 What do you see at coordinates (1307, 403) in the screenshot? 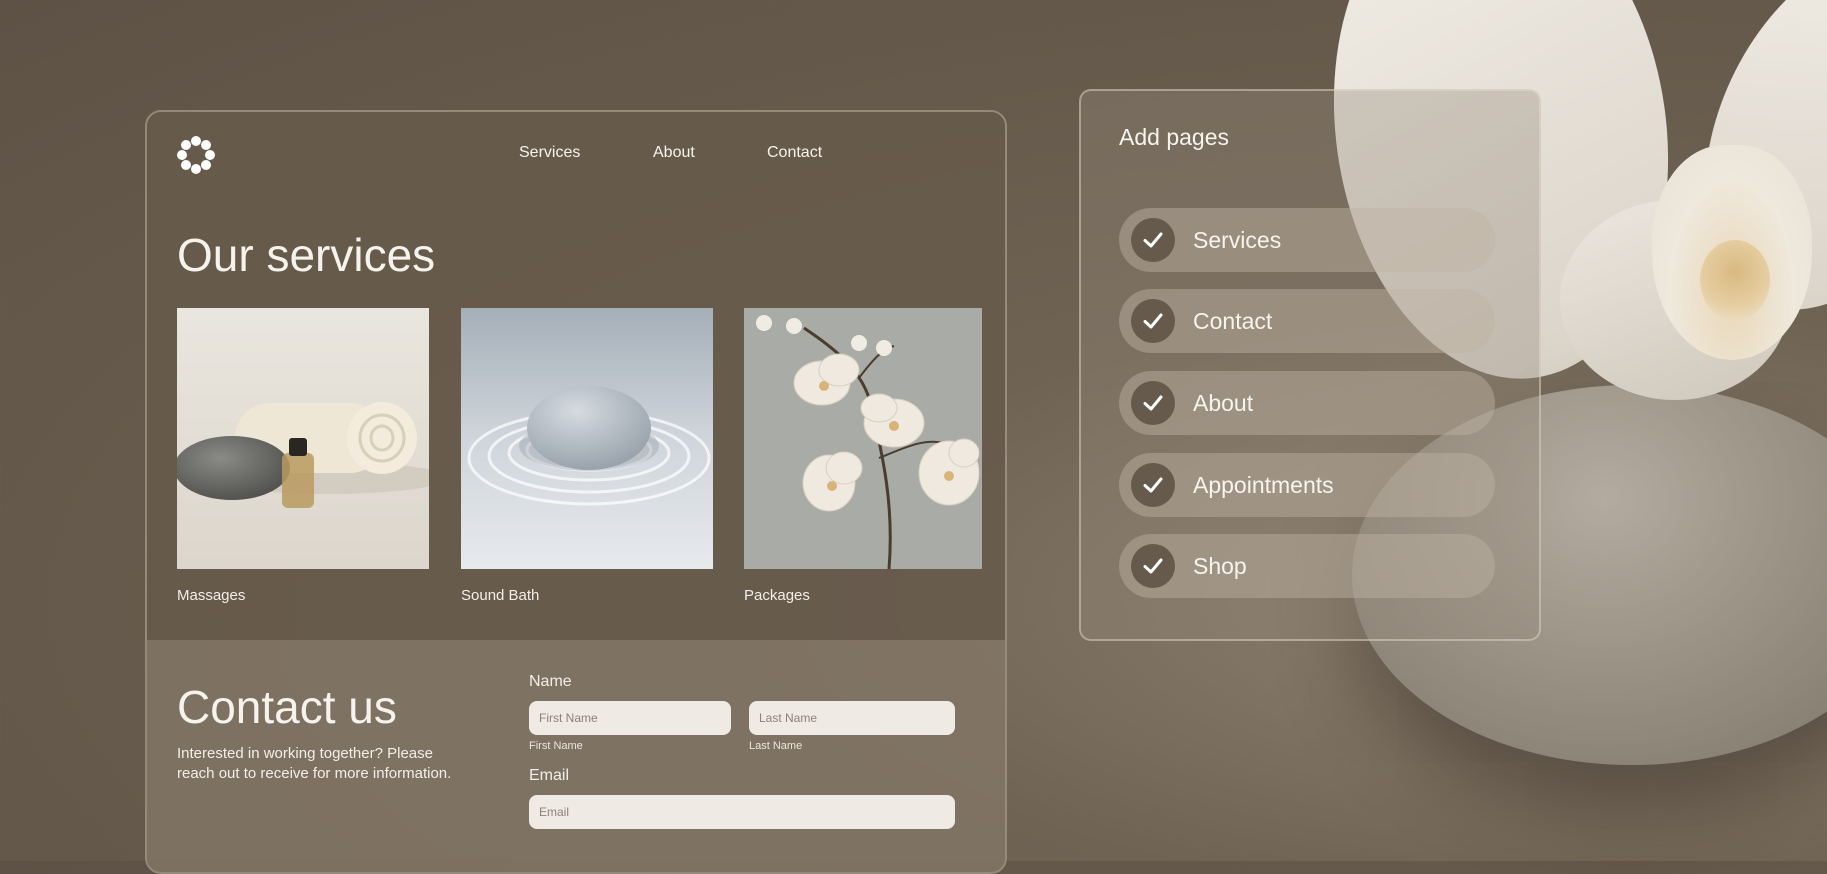
I see `page-item-about: About` at bounding box center [1307, 403].